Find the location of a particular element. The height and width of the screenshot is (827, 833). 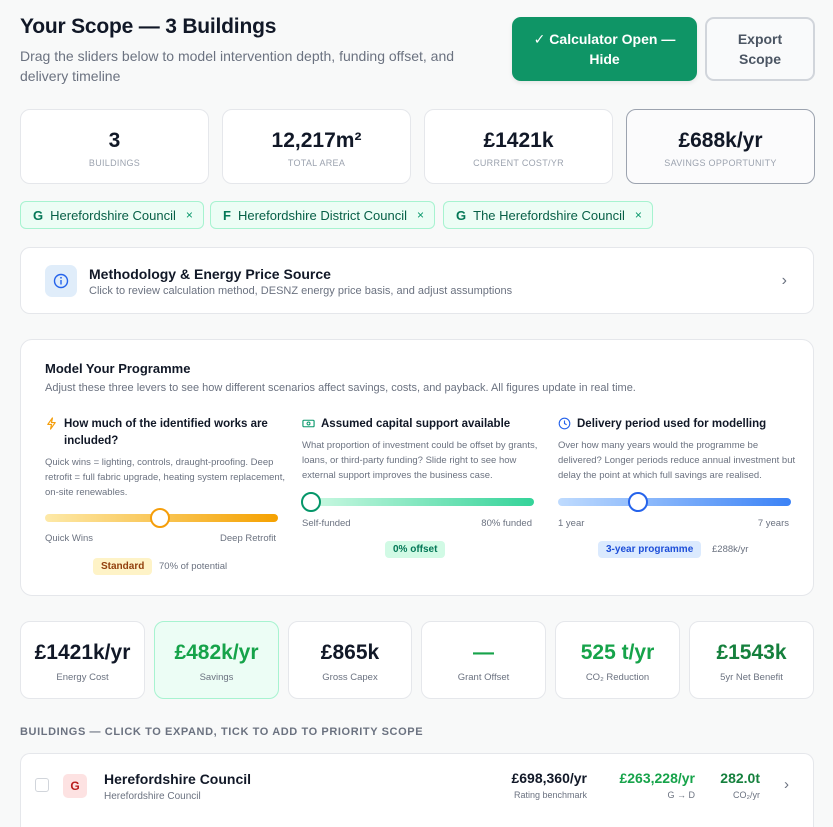

stat-buildings: 3 BUILDINGS is located at coordinates (114, 146).